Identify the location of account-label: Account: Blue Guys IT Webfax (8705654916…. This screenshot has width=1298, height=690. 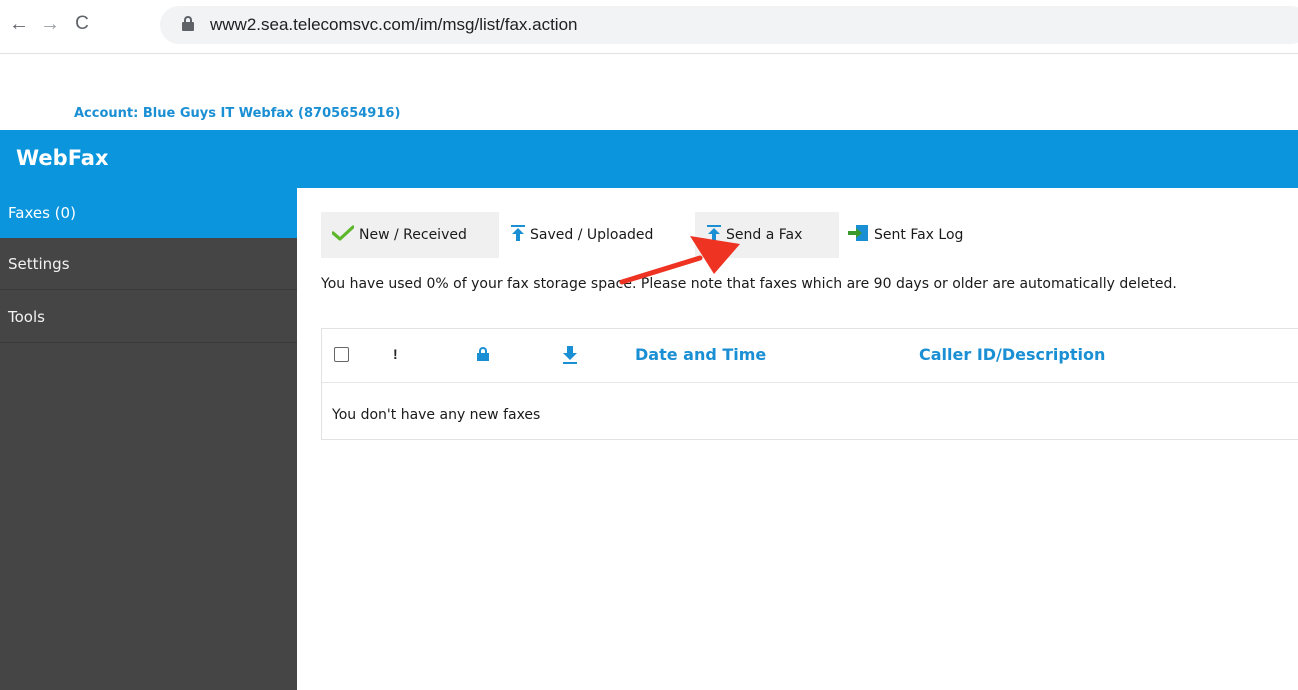
(237, 113).